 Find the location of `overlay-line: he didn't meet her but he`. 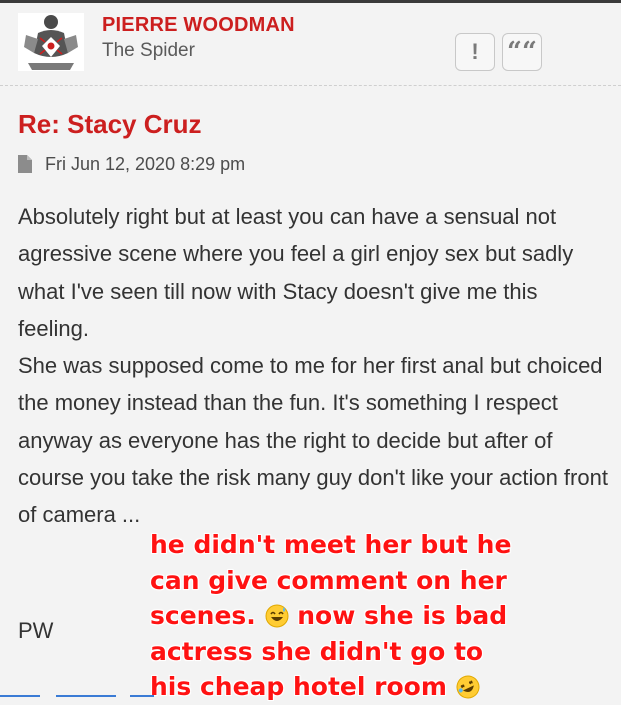

overlay-line: he didn't meet her but he is located at coordinates (331, 544).